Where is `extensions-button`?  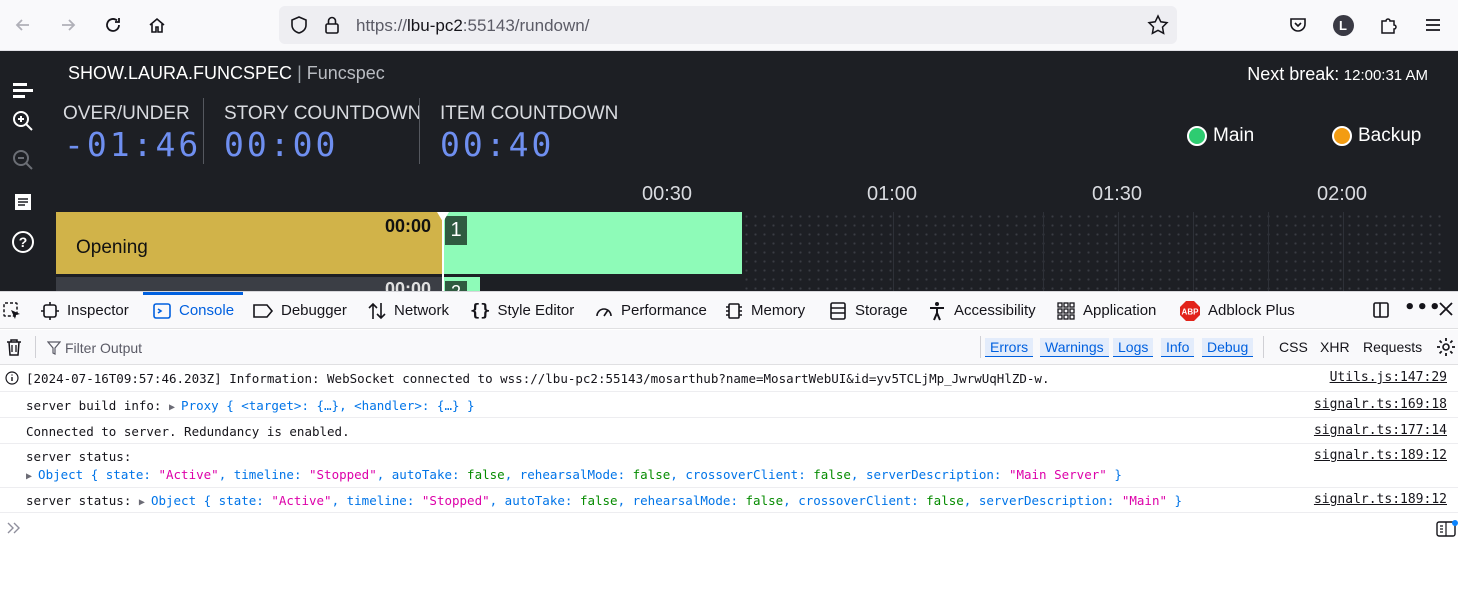 extensions-button is located at coordinates (1388, 25).